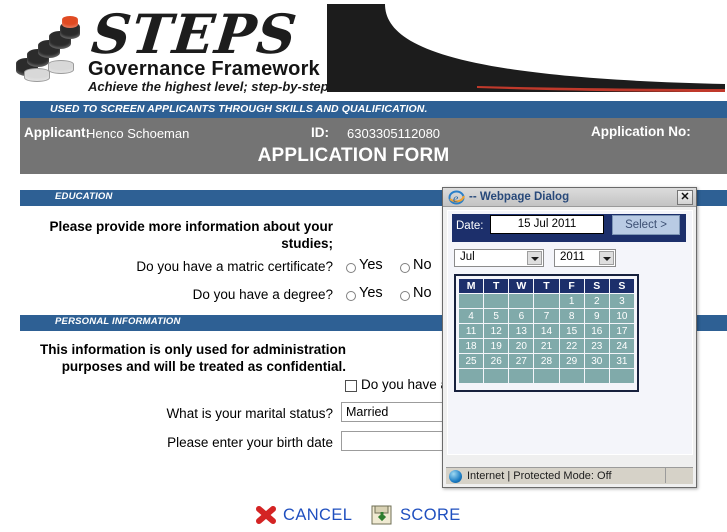  What do you see at coordinates (194, 34) in the screenshot?
I see `logo-wordmark: STEPS` at bounding box center [194, 34].